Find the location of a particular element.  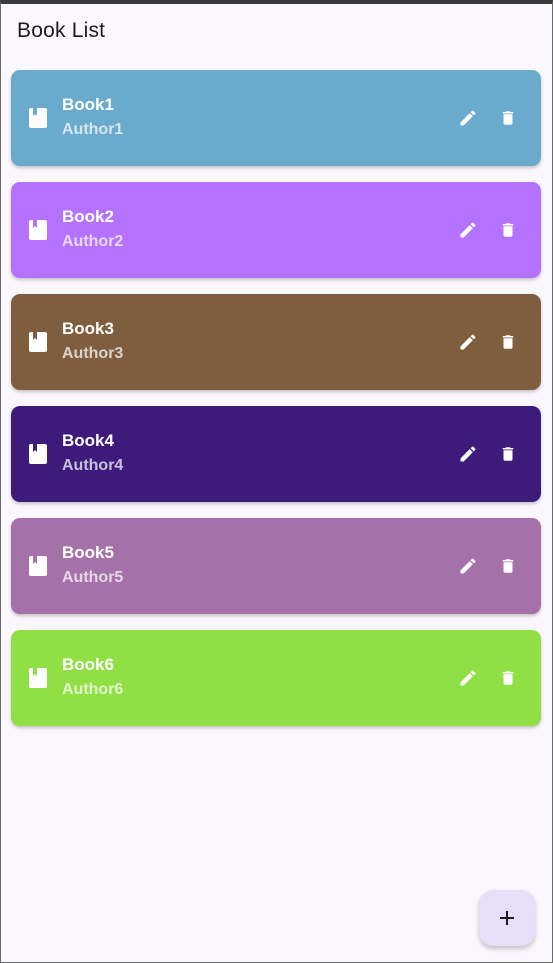

plus-icon is located at coordinates (507, 918).